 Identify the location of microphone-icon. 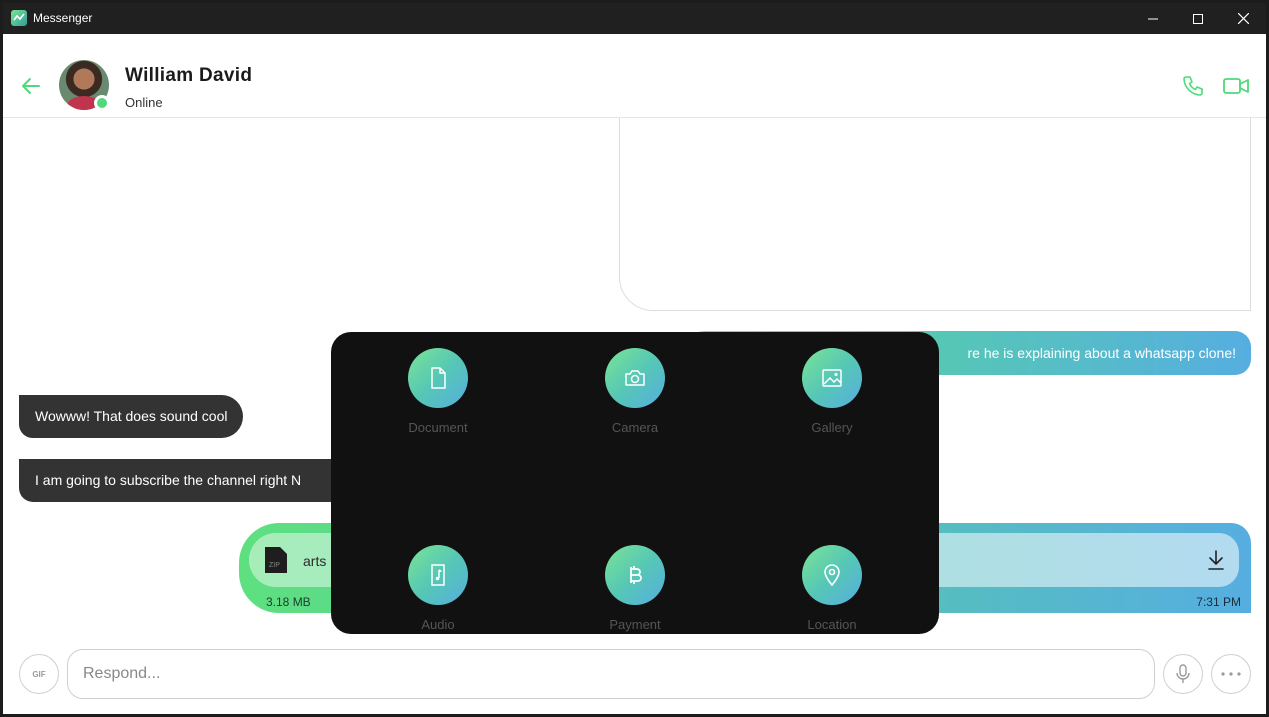
(1183, 673).